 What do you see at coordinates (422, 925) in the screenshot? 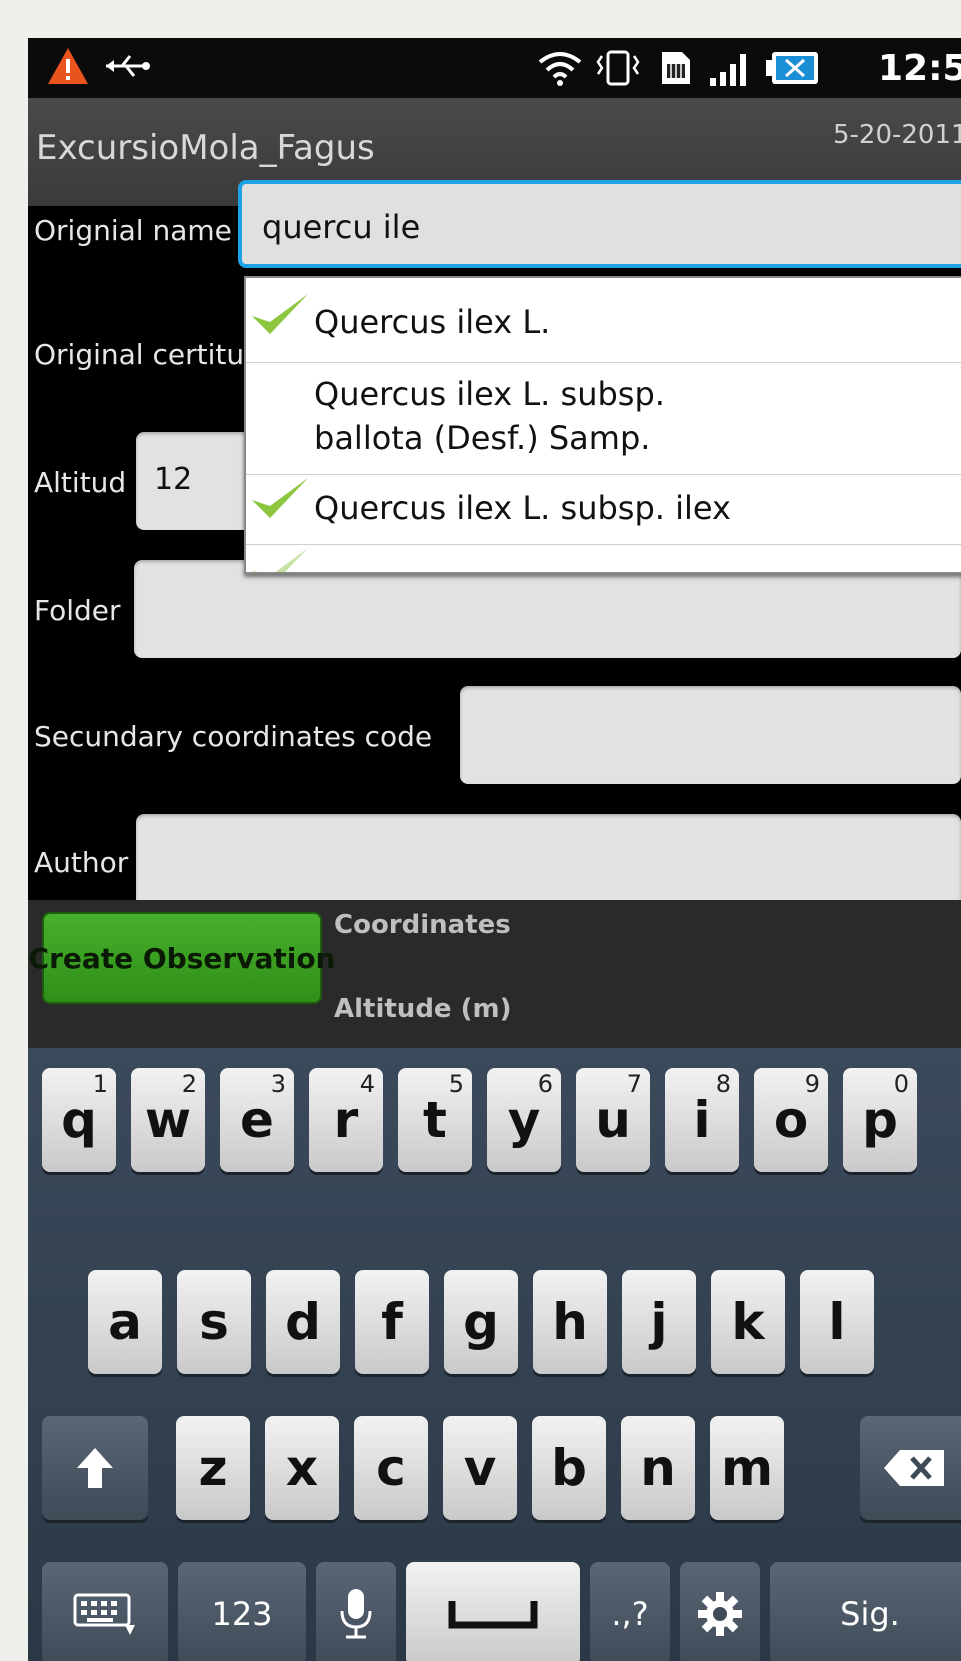
I see `coordinates-label: Coordinates` at bounding box center [422, 925].